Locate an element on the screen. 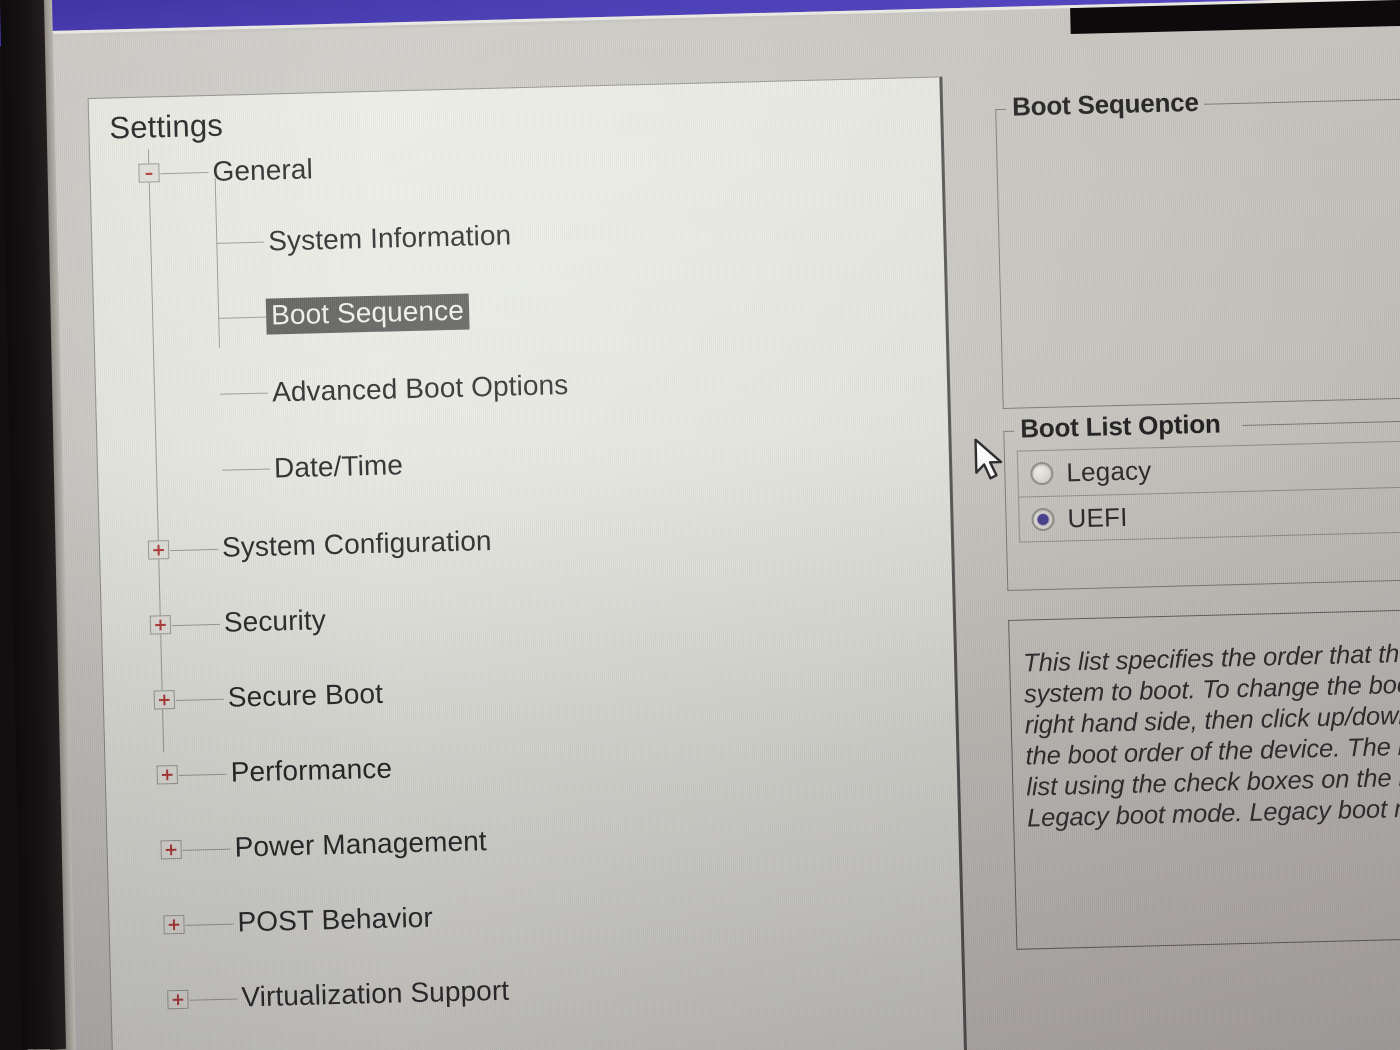 This screenshot has height=1050, width=1400. tree-item-label-performance: Performance is located at coordinates (311, 770).